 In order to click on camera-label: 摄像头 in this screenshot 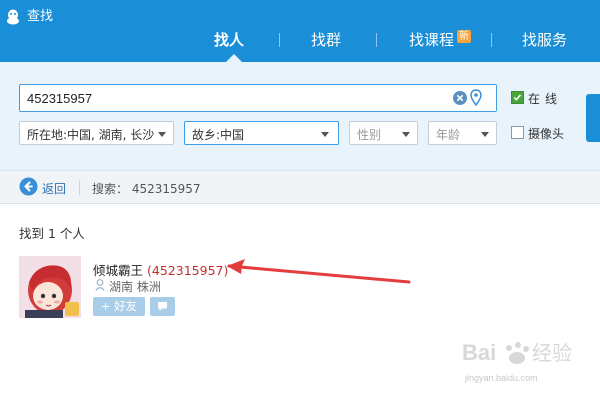, I will do `click(546, 134)`.